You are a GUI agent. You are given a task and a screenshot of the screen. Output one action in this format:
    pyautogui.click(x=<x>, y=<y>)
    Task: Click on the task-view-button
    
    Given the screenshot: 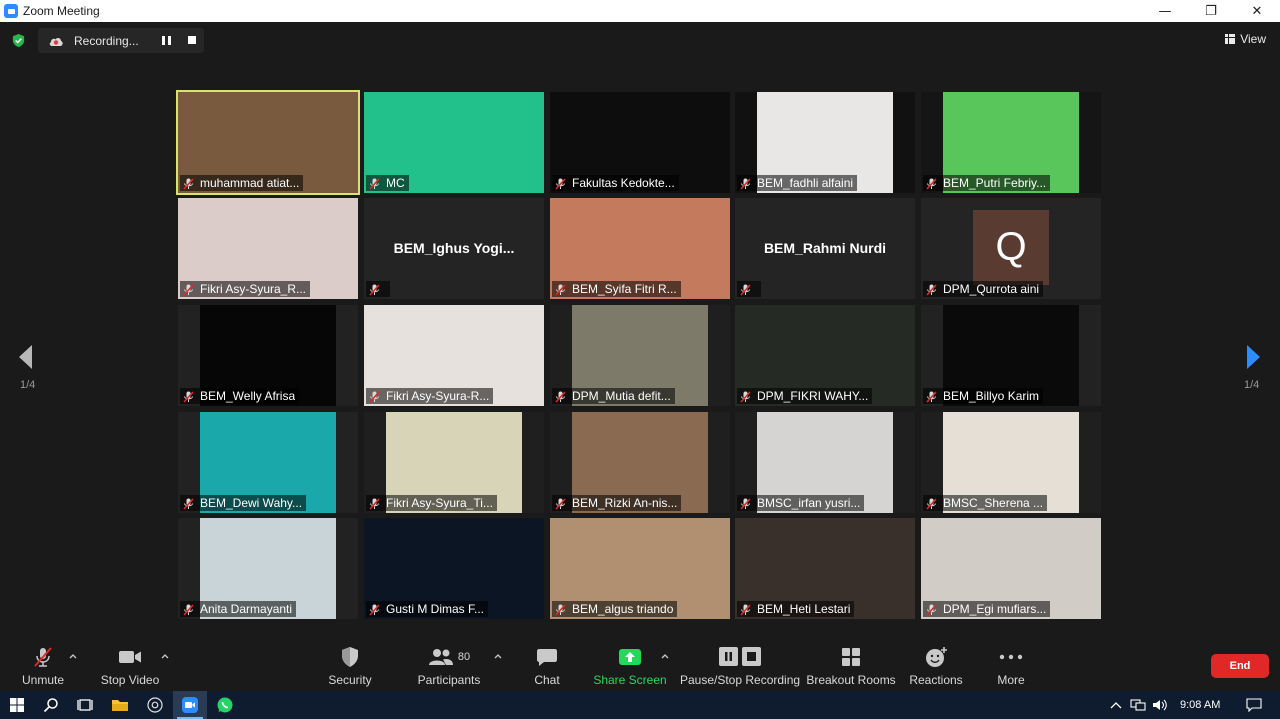 What is the action you would take?
    pyautogui.click(x=85, y=705)
    